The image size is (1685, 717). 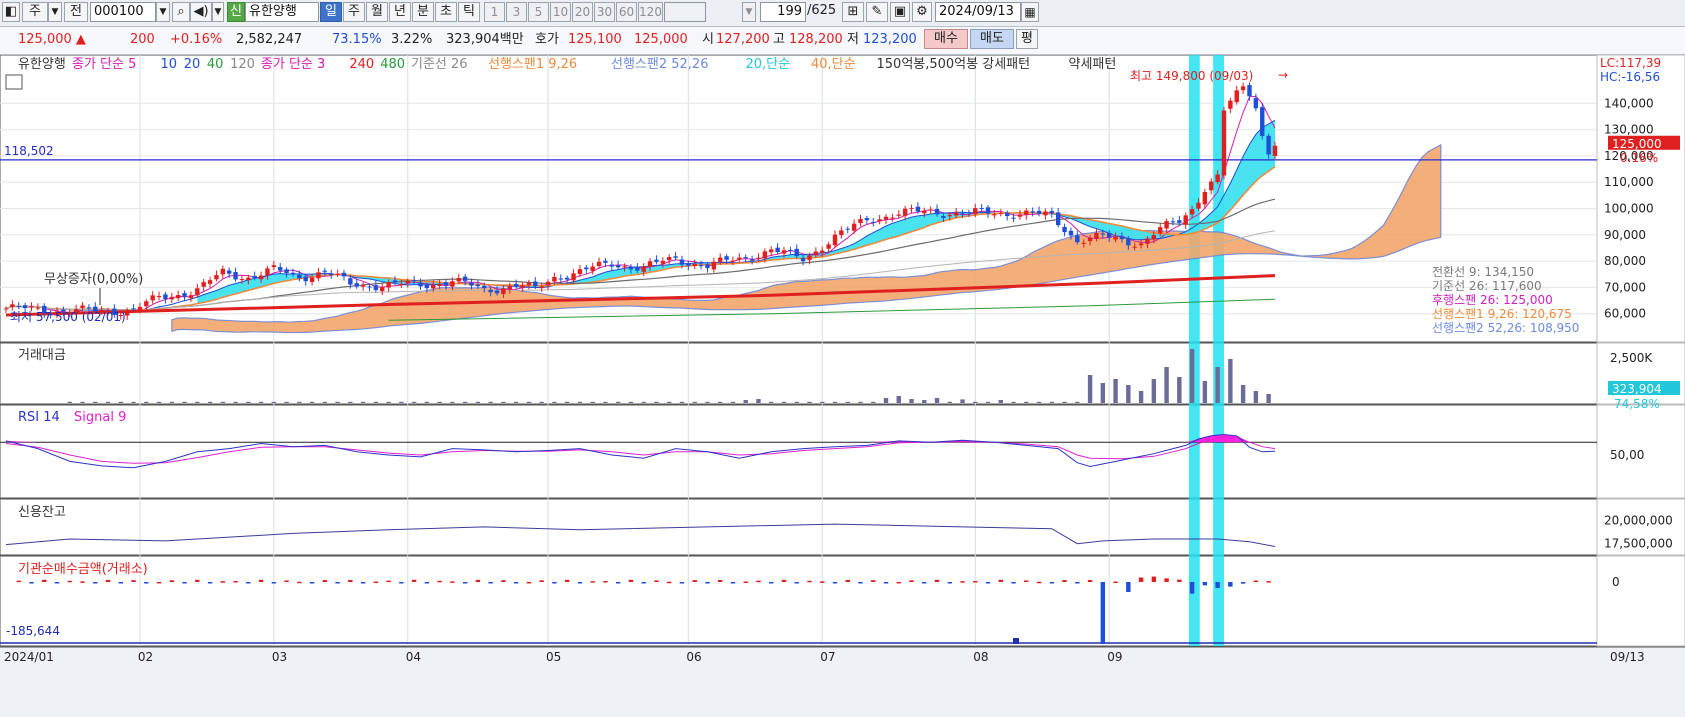 I want to click on legend-item: 240, so click(x=361, y=64).